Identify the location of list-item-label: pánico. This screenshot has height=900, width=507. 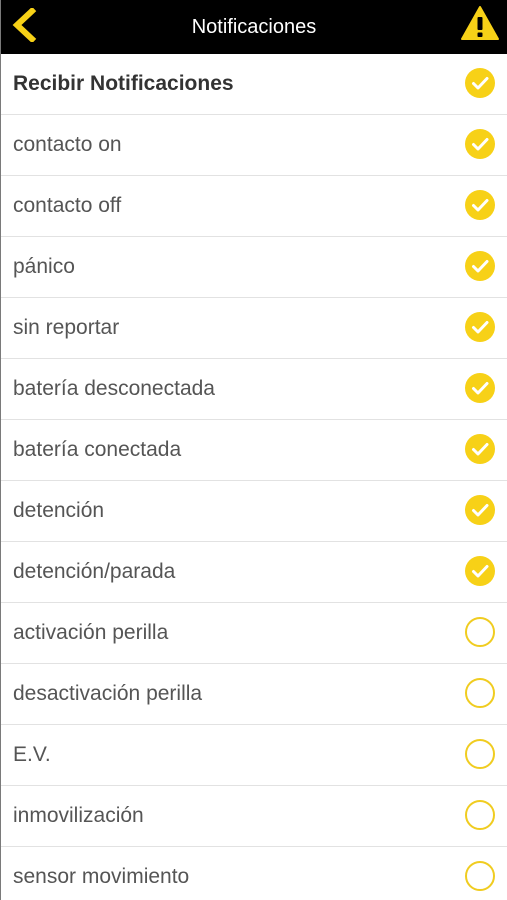
(44, 266).